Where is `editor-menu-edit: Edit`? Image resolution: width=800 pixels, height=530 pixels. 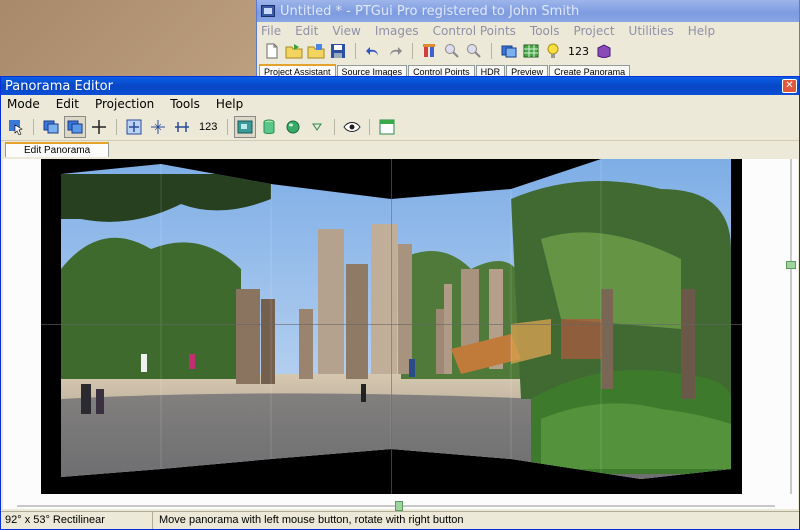 editor-menu-edit: Edit is located at coordinates (67, 104).